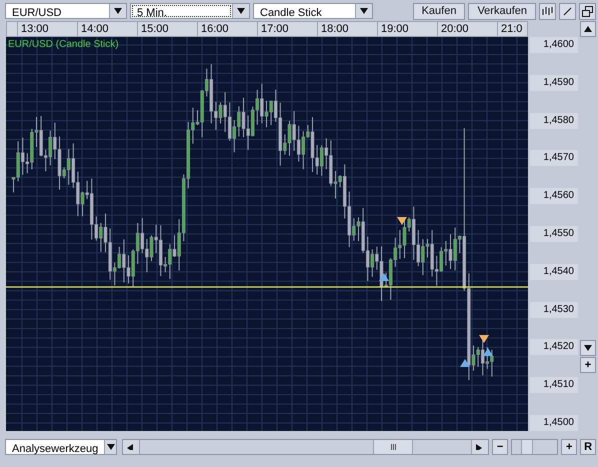 The height and width of the screenshot is (467, 598). What do you see at coordinates (587, 11) in the screenshot?
I see `windows-icon` at bounding box center [587, 11].